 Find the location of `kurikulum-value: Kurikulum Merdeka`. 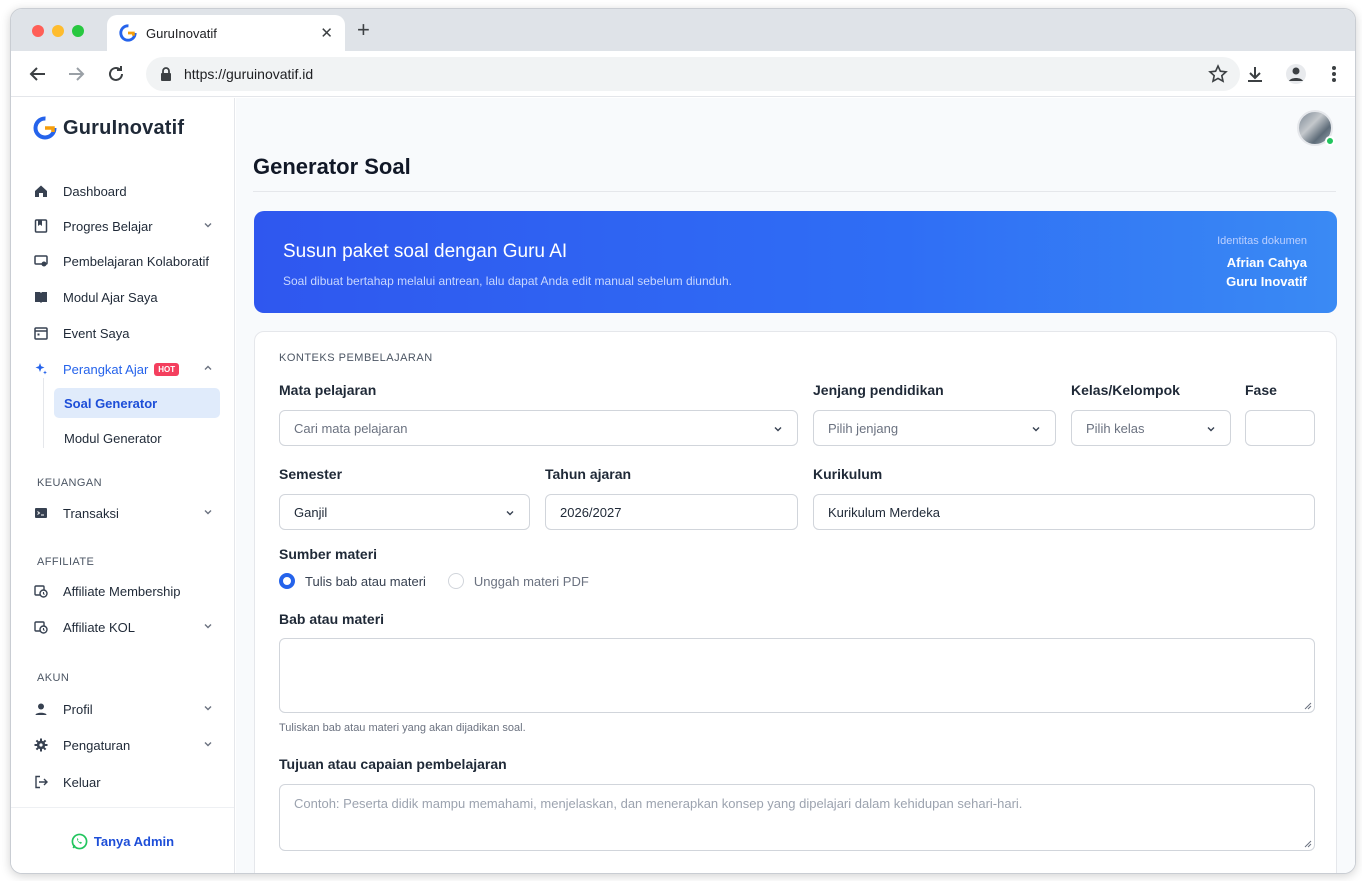

kurikulum-value: Kurikulum Merdeka is located at coordinates (884, 512).